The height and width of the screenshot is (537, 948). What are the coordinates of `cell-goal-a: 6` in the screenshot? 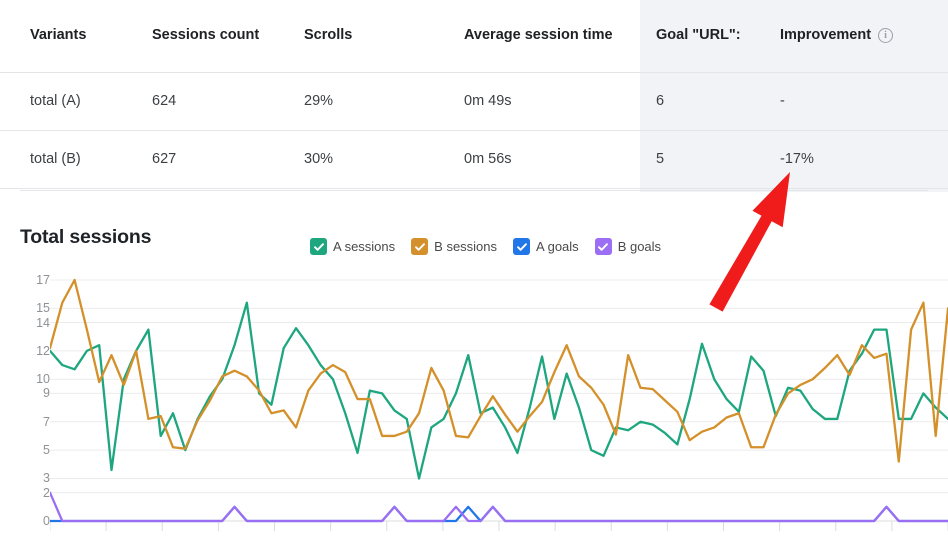 It's located at (660, 101).